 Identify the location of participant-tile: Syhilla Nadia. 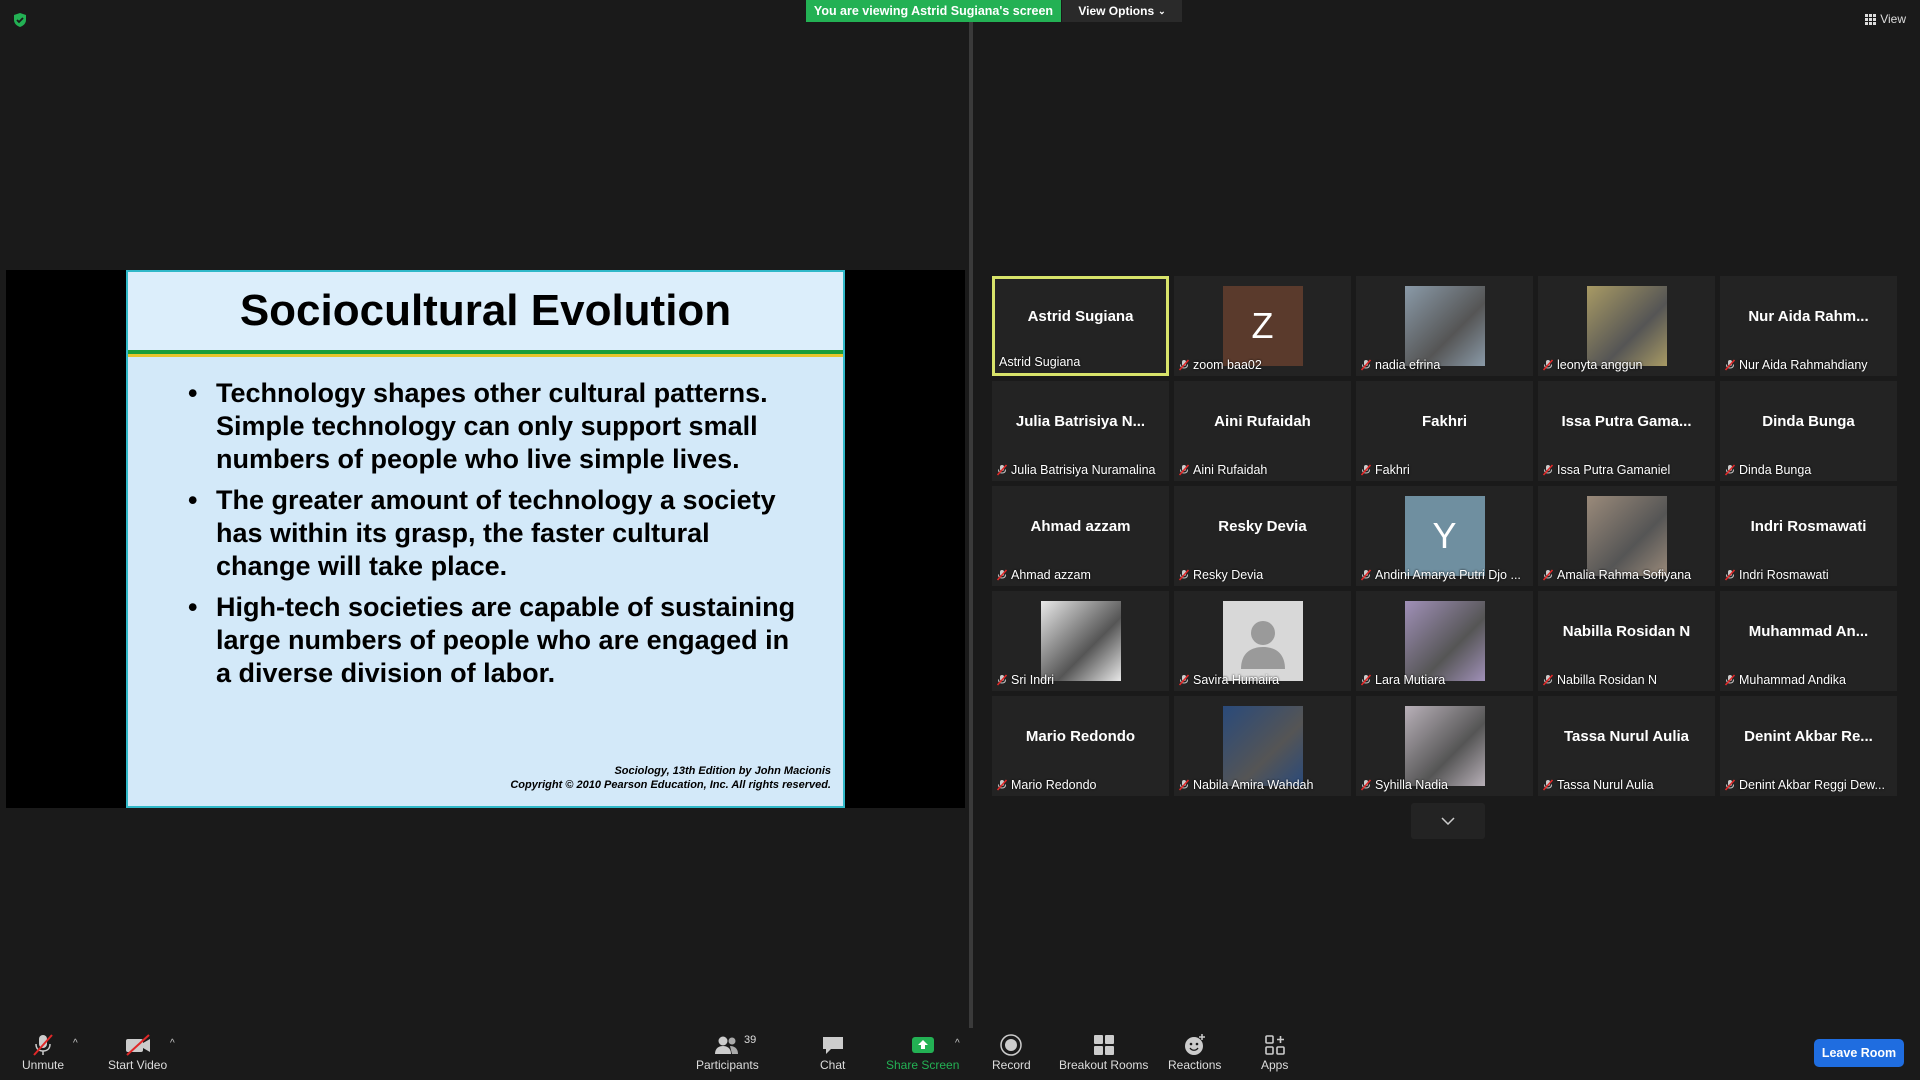
(1444, 746).